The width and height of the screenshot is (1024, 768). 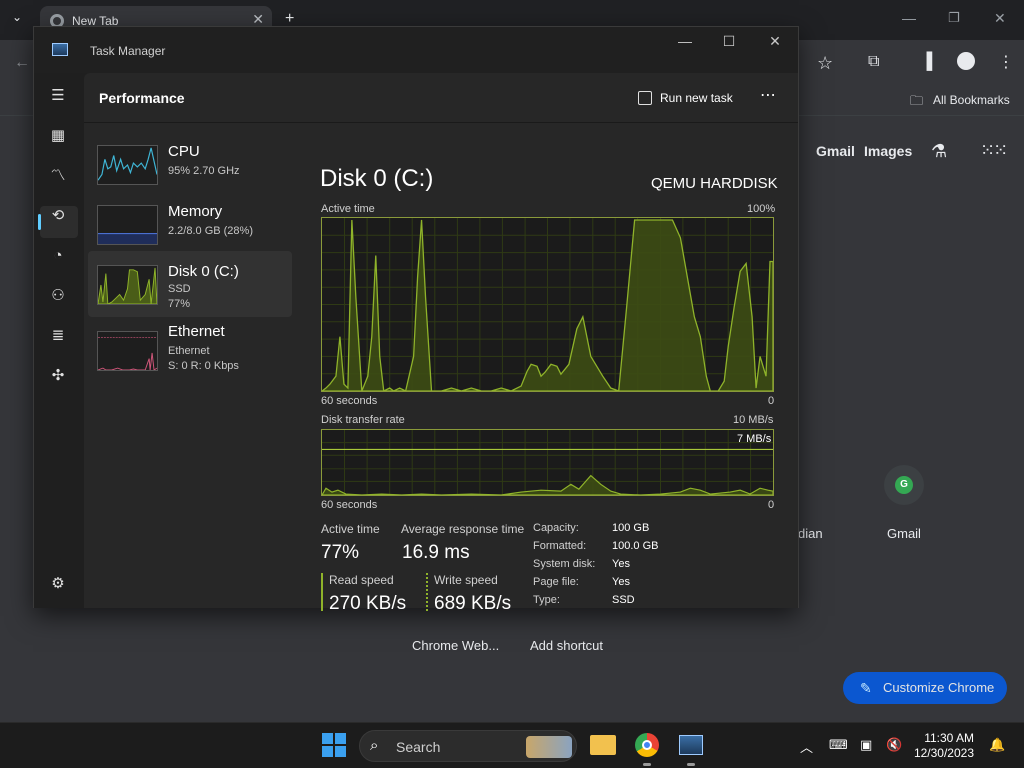 What do you see at coordinates (184, 151) in the screenshot?
I see `perf-name-cpu: CPU` at bounding box center [184, 151].